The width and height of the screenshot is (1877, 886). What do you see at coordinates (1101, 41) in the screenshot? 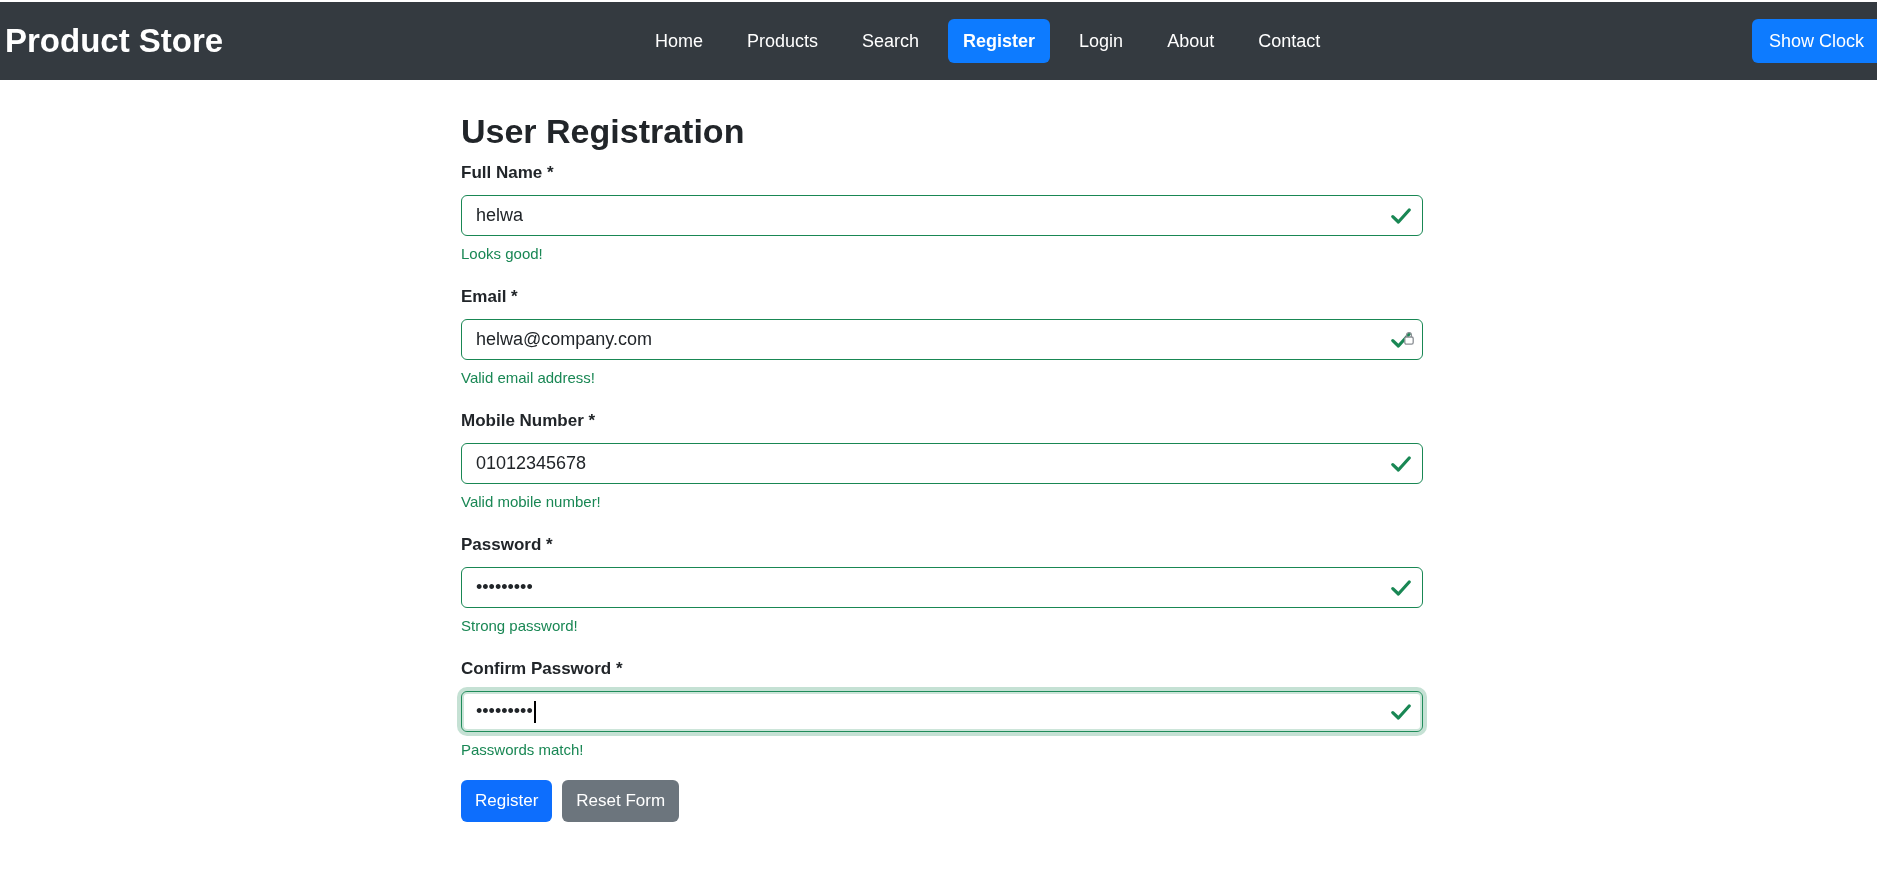
I see `nav-link: Login` at bounding box center [1101, 41].